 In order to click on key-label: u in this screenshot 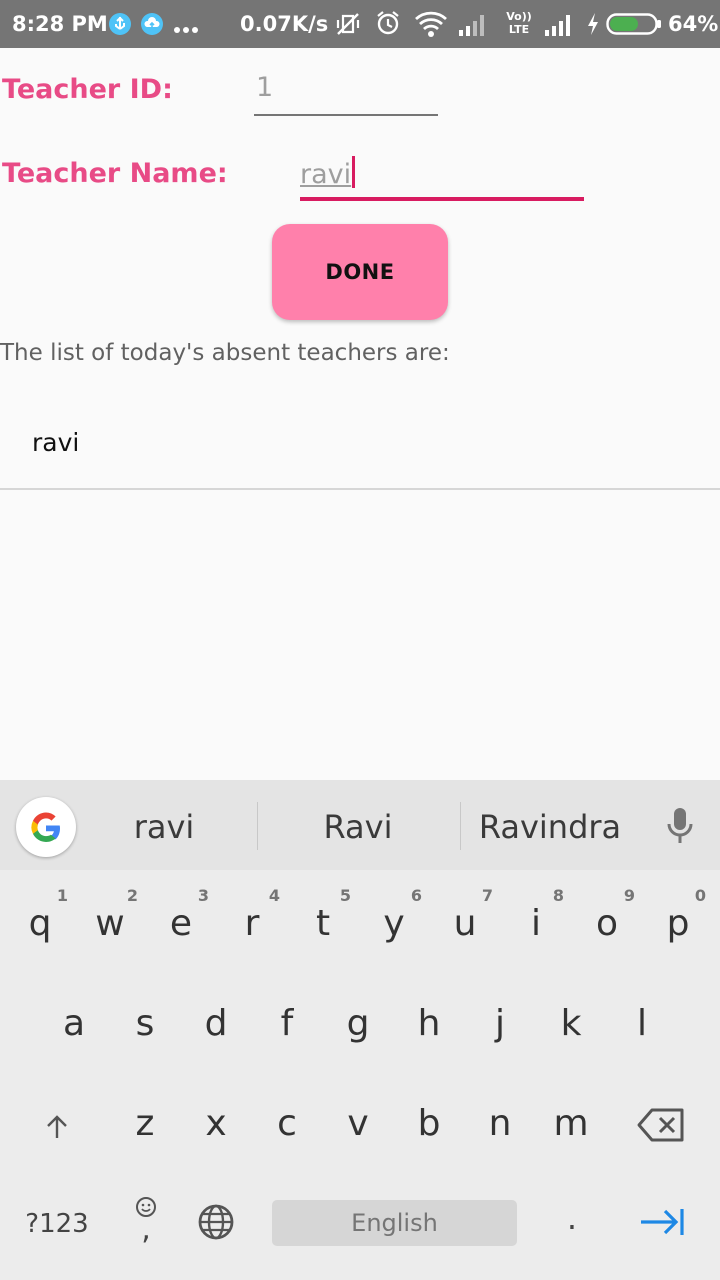, I will do `click(465, 923)`.